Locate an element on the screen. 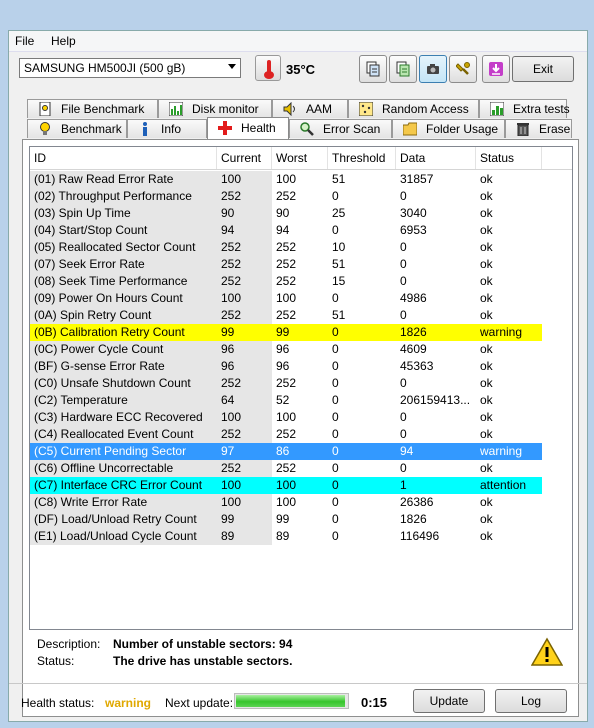 This screenshot has width=594, height=728. tab-folder-usage: Folder Usage is located at coordinates (448, 128).